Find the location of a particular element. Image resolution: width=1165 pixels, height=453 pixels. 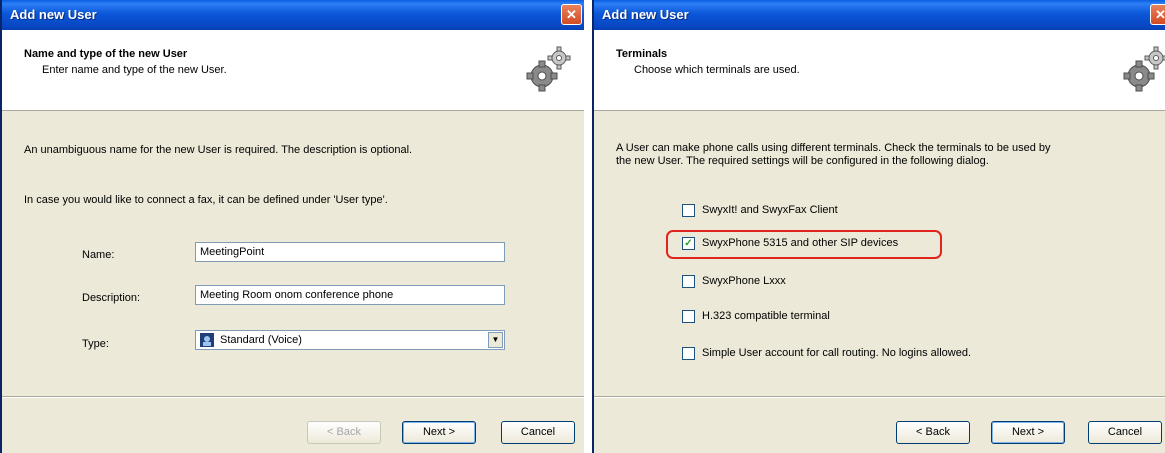

terminal-label: SwyxPhone 5315 and other SIP devices is located at coordinates (800, 243).